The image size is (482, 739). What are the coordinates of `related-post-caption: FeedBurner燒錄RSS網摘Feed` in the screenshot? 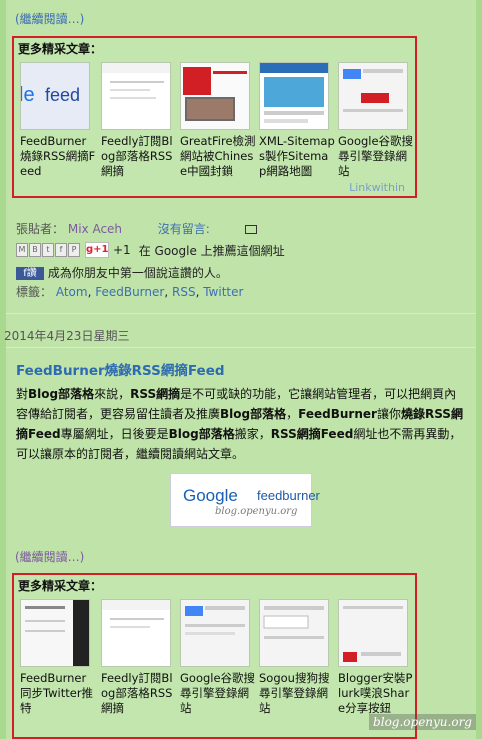 It's located at (58, 156).